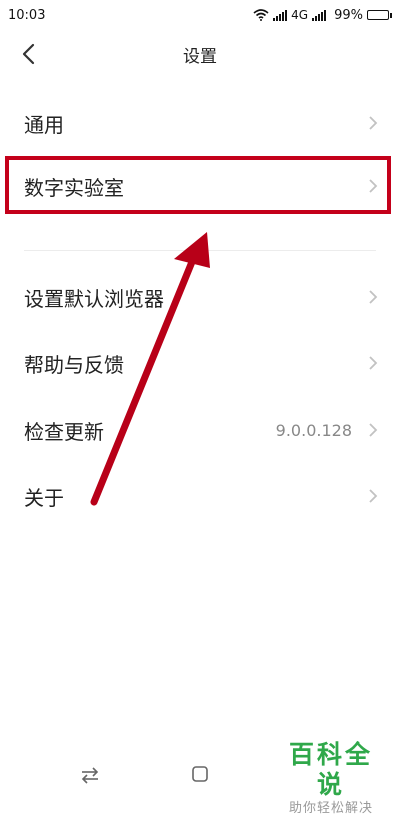  What do you see at coordinates (200, 430) in the screenshot?
I see `settings-item-check-update: 检查更新 9.0.0.128` at bounding box center [200, 430].